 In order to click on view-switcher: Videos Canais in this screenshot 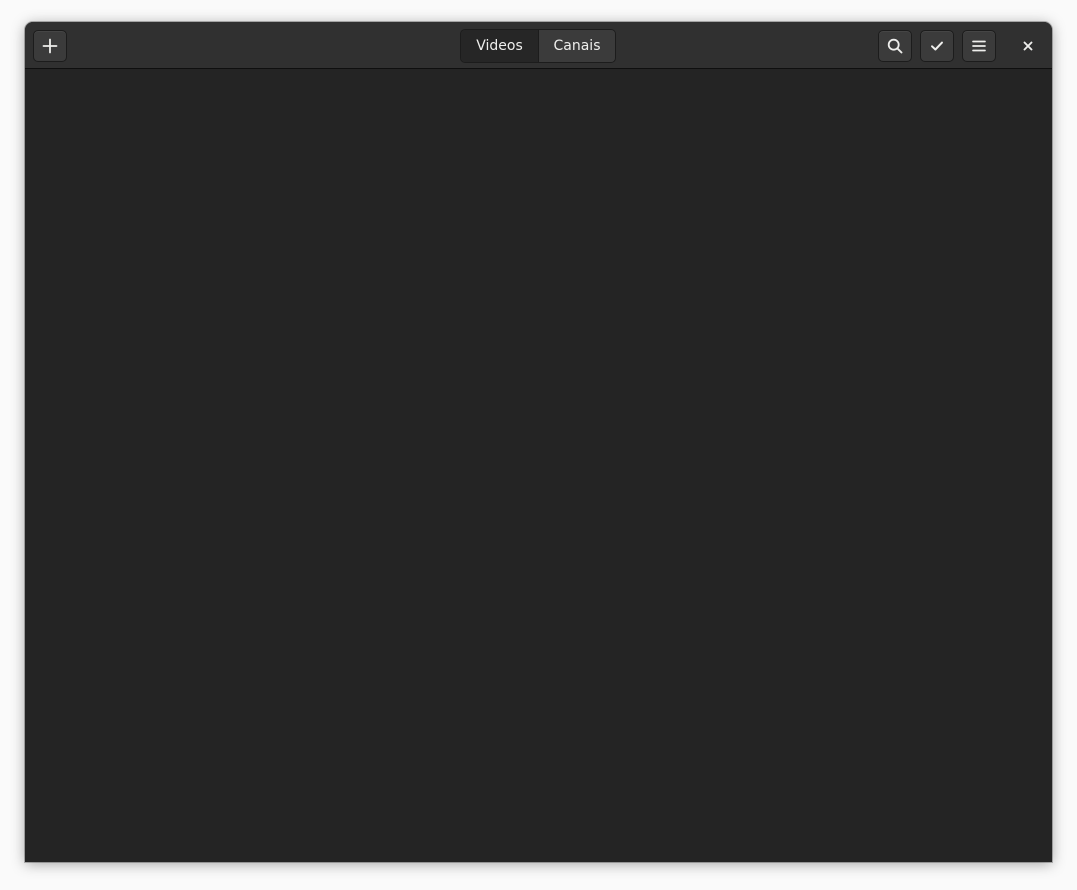, I will do `click(538, 46)`.